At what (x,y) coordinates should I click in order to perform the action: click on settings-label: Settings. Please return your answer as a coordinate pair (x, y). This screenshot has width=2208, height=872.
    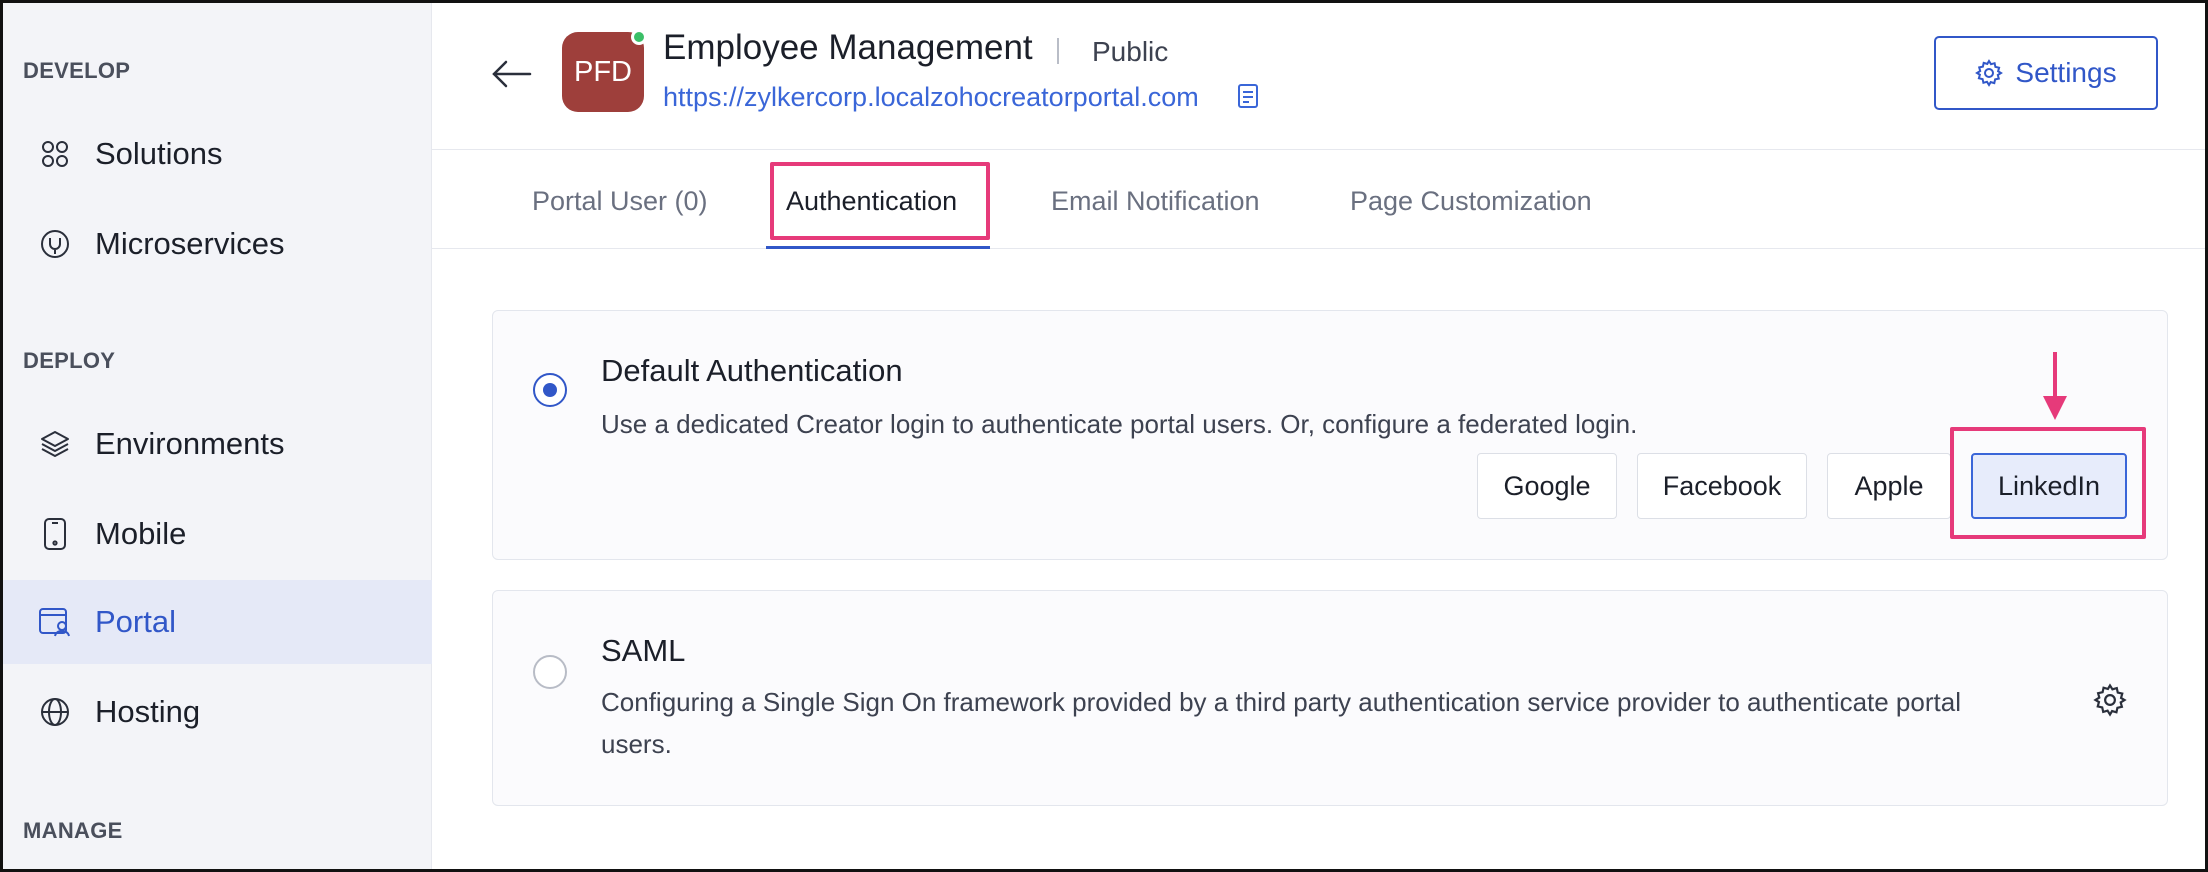
    Looking at the image, I should click on (2066, 72).